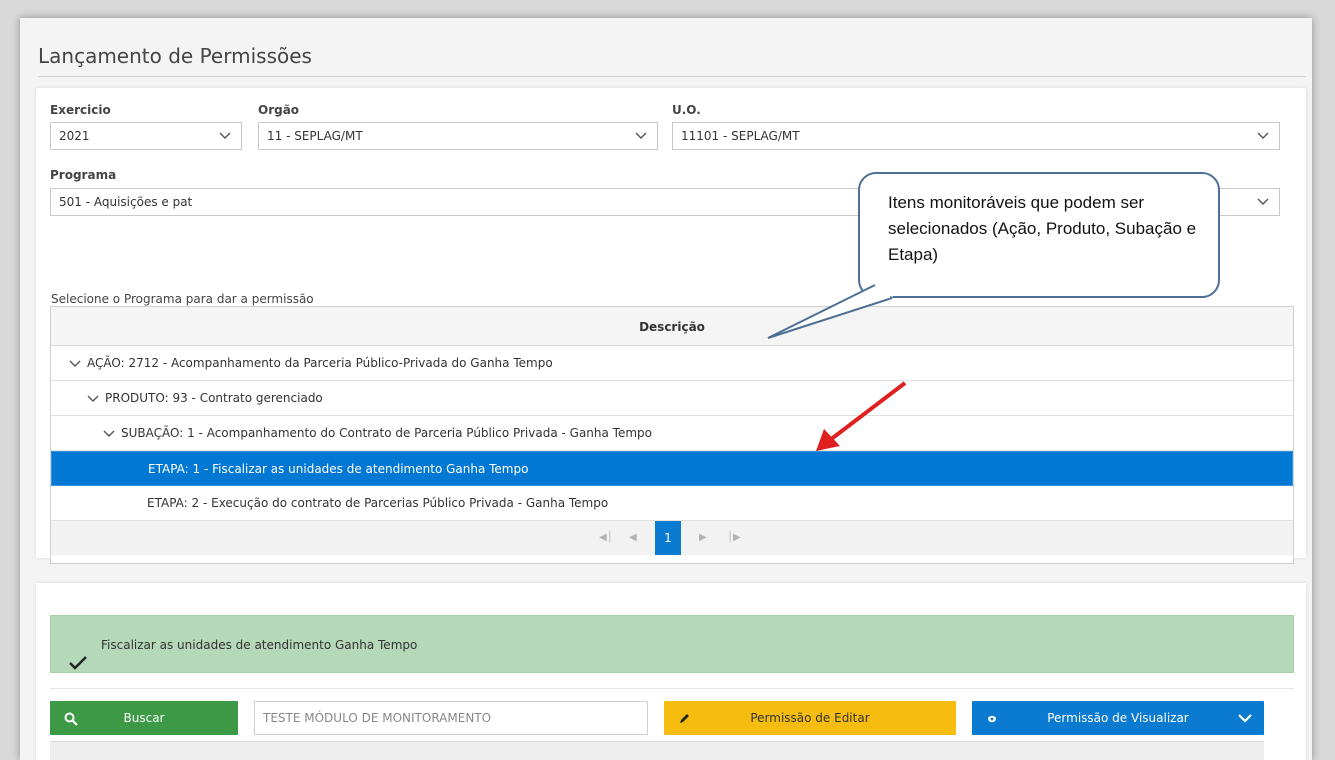 This screenshot has width=1335, height=760. What do you see at coordinates (458, 136) in the screenshot?
I see `orgao-select: 11 - SEPLAG/MT` at bounding box center [458, 136].